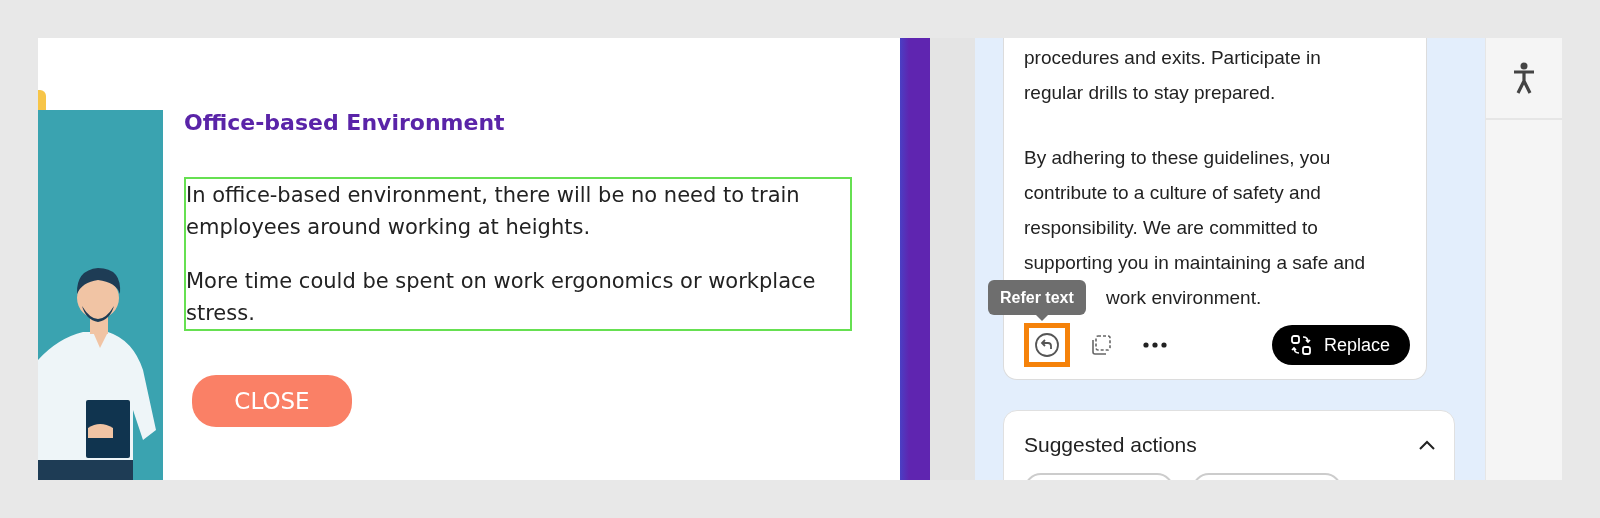 This screenshot has width=1600, height=518. What do you see at coordinates (1524, 78) in the screenshot?
I see `accessibility-icon` at bounding box center [1524, 78].